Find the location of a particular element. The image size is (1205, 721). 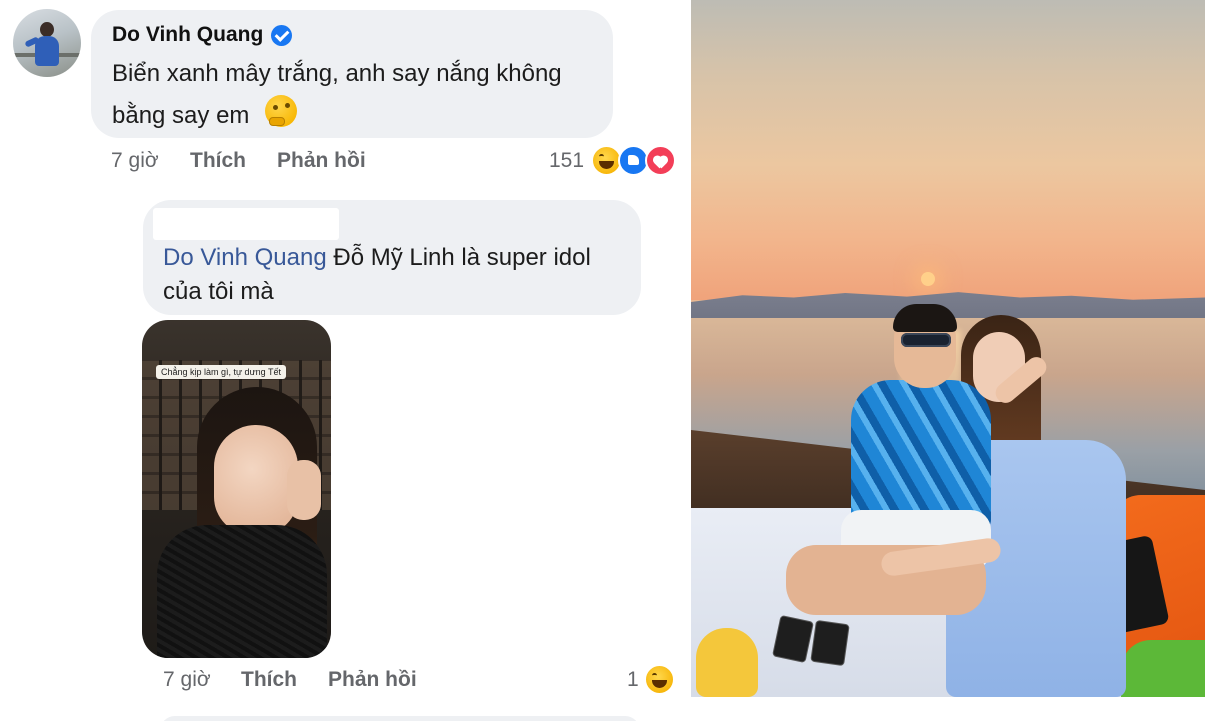

reply-mention-link: Do Vinh Quang is located at coordinates (245, 257).